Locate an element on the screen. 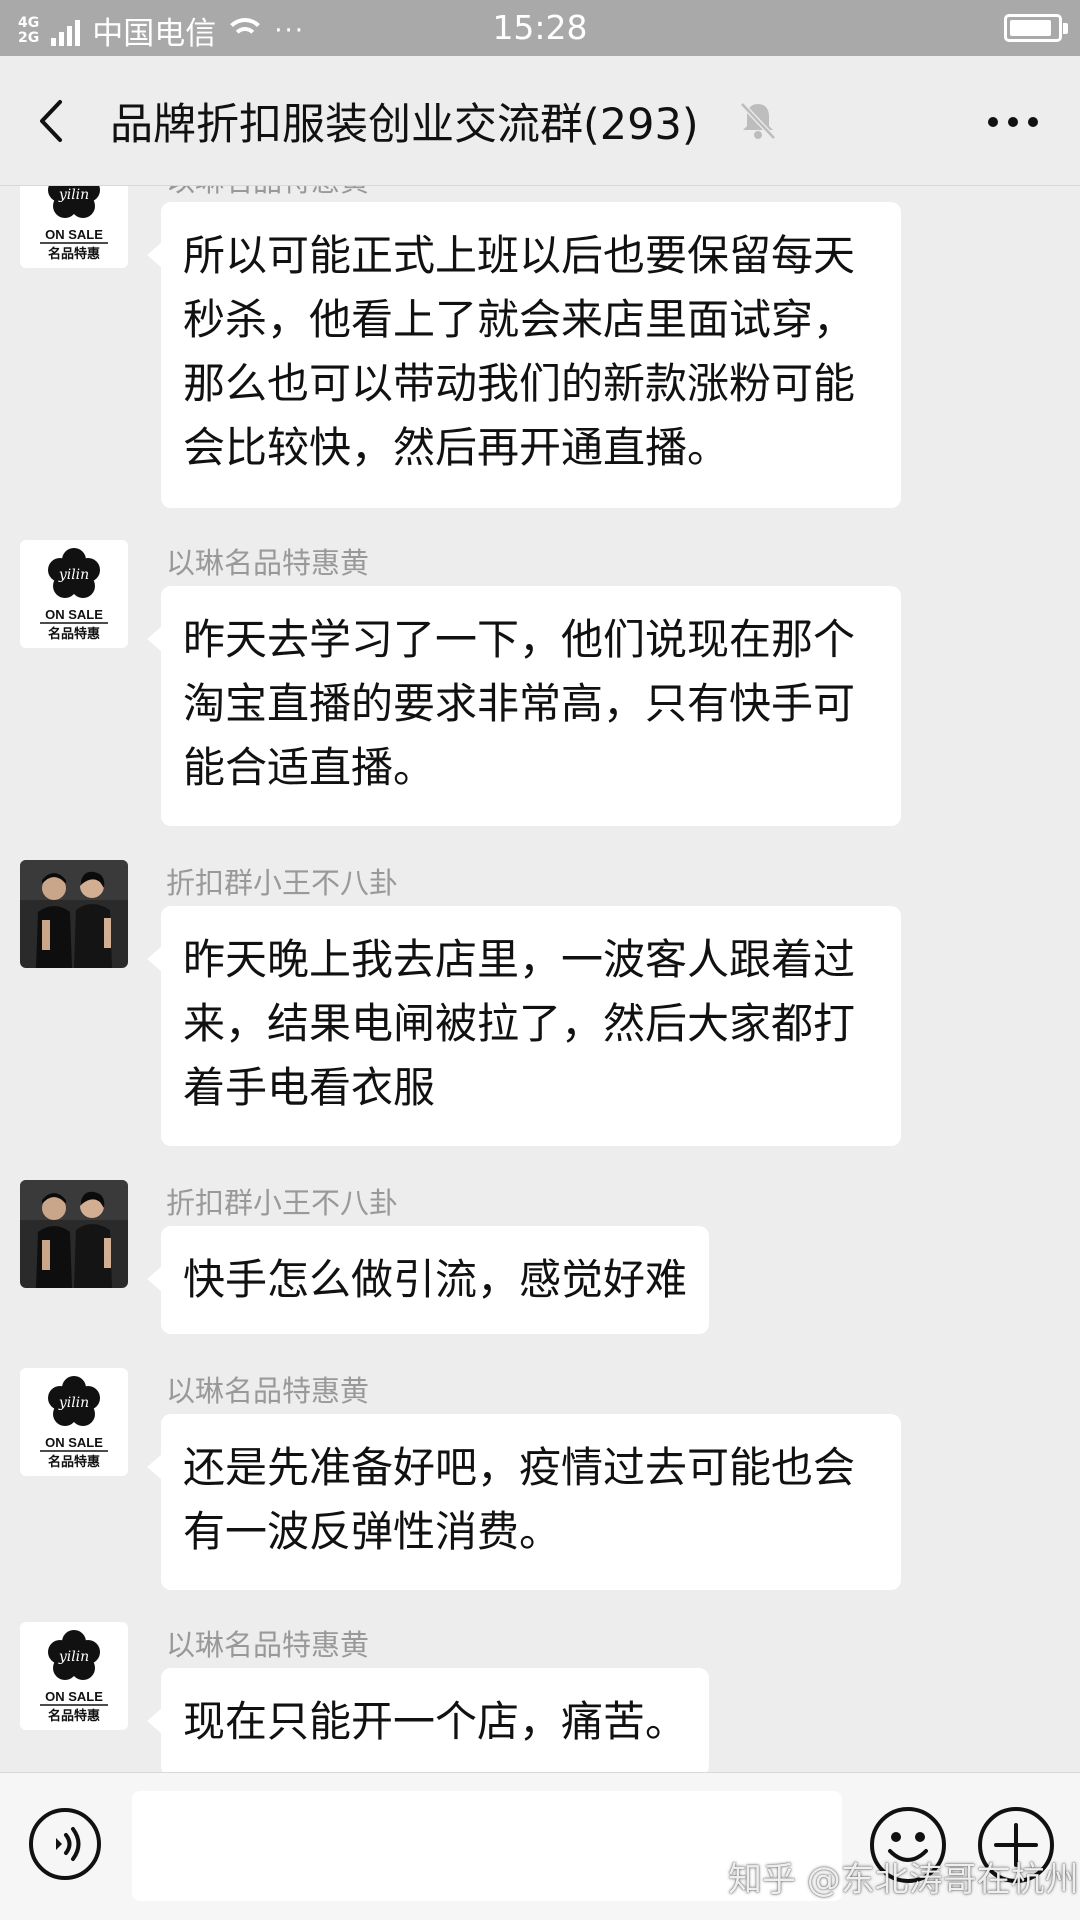  message-bubble: 昨天晚上我去店里，一波客人跟着过来，结果电闸被拉了，然后大家都打着手电看衣服 is located at coordinates (524, 1026).